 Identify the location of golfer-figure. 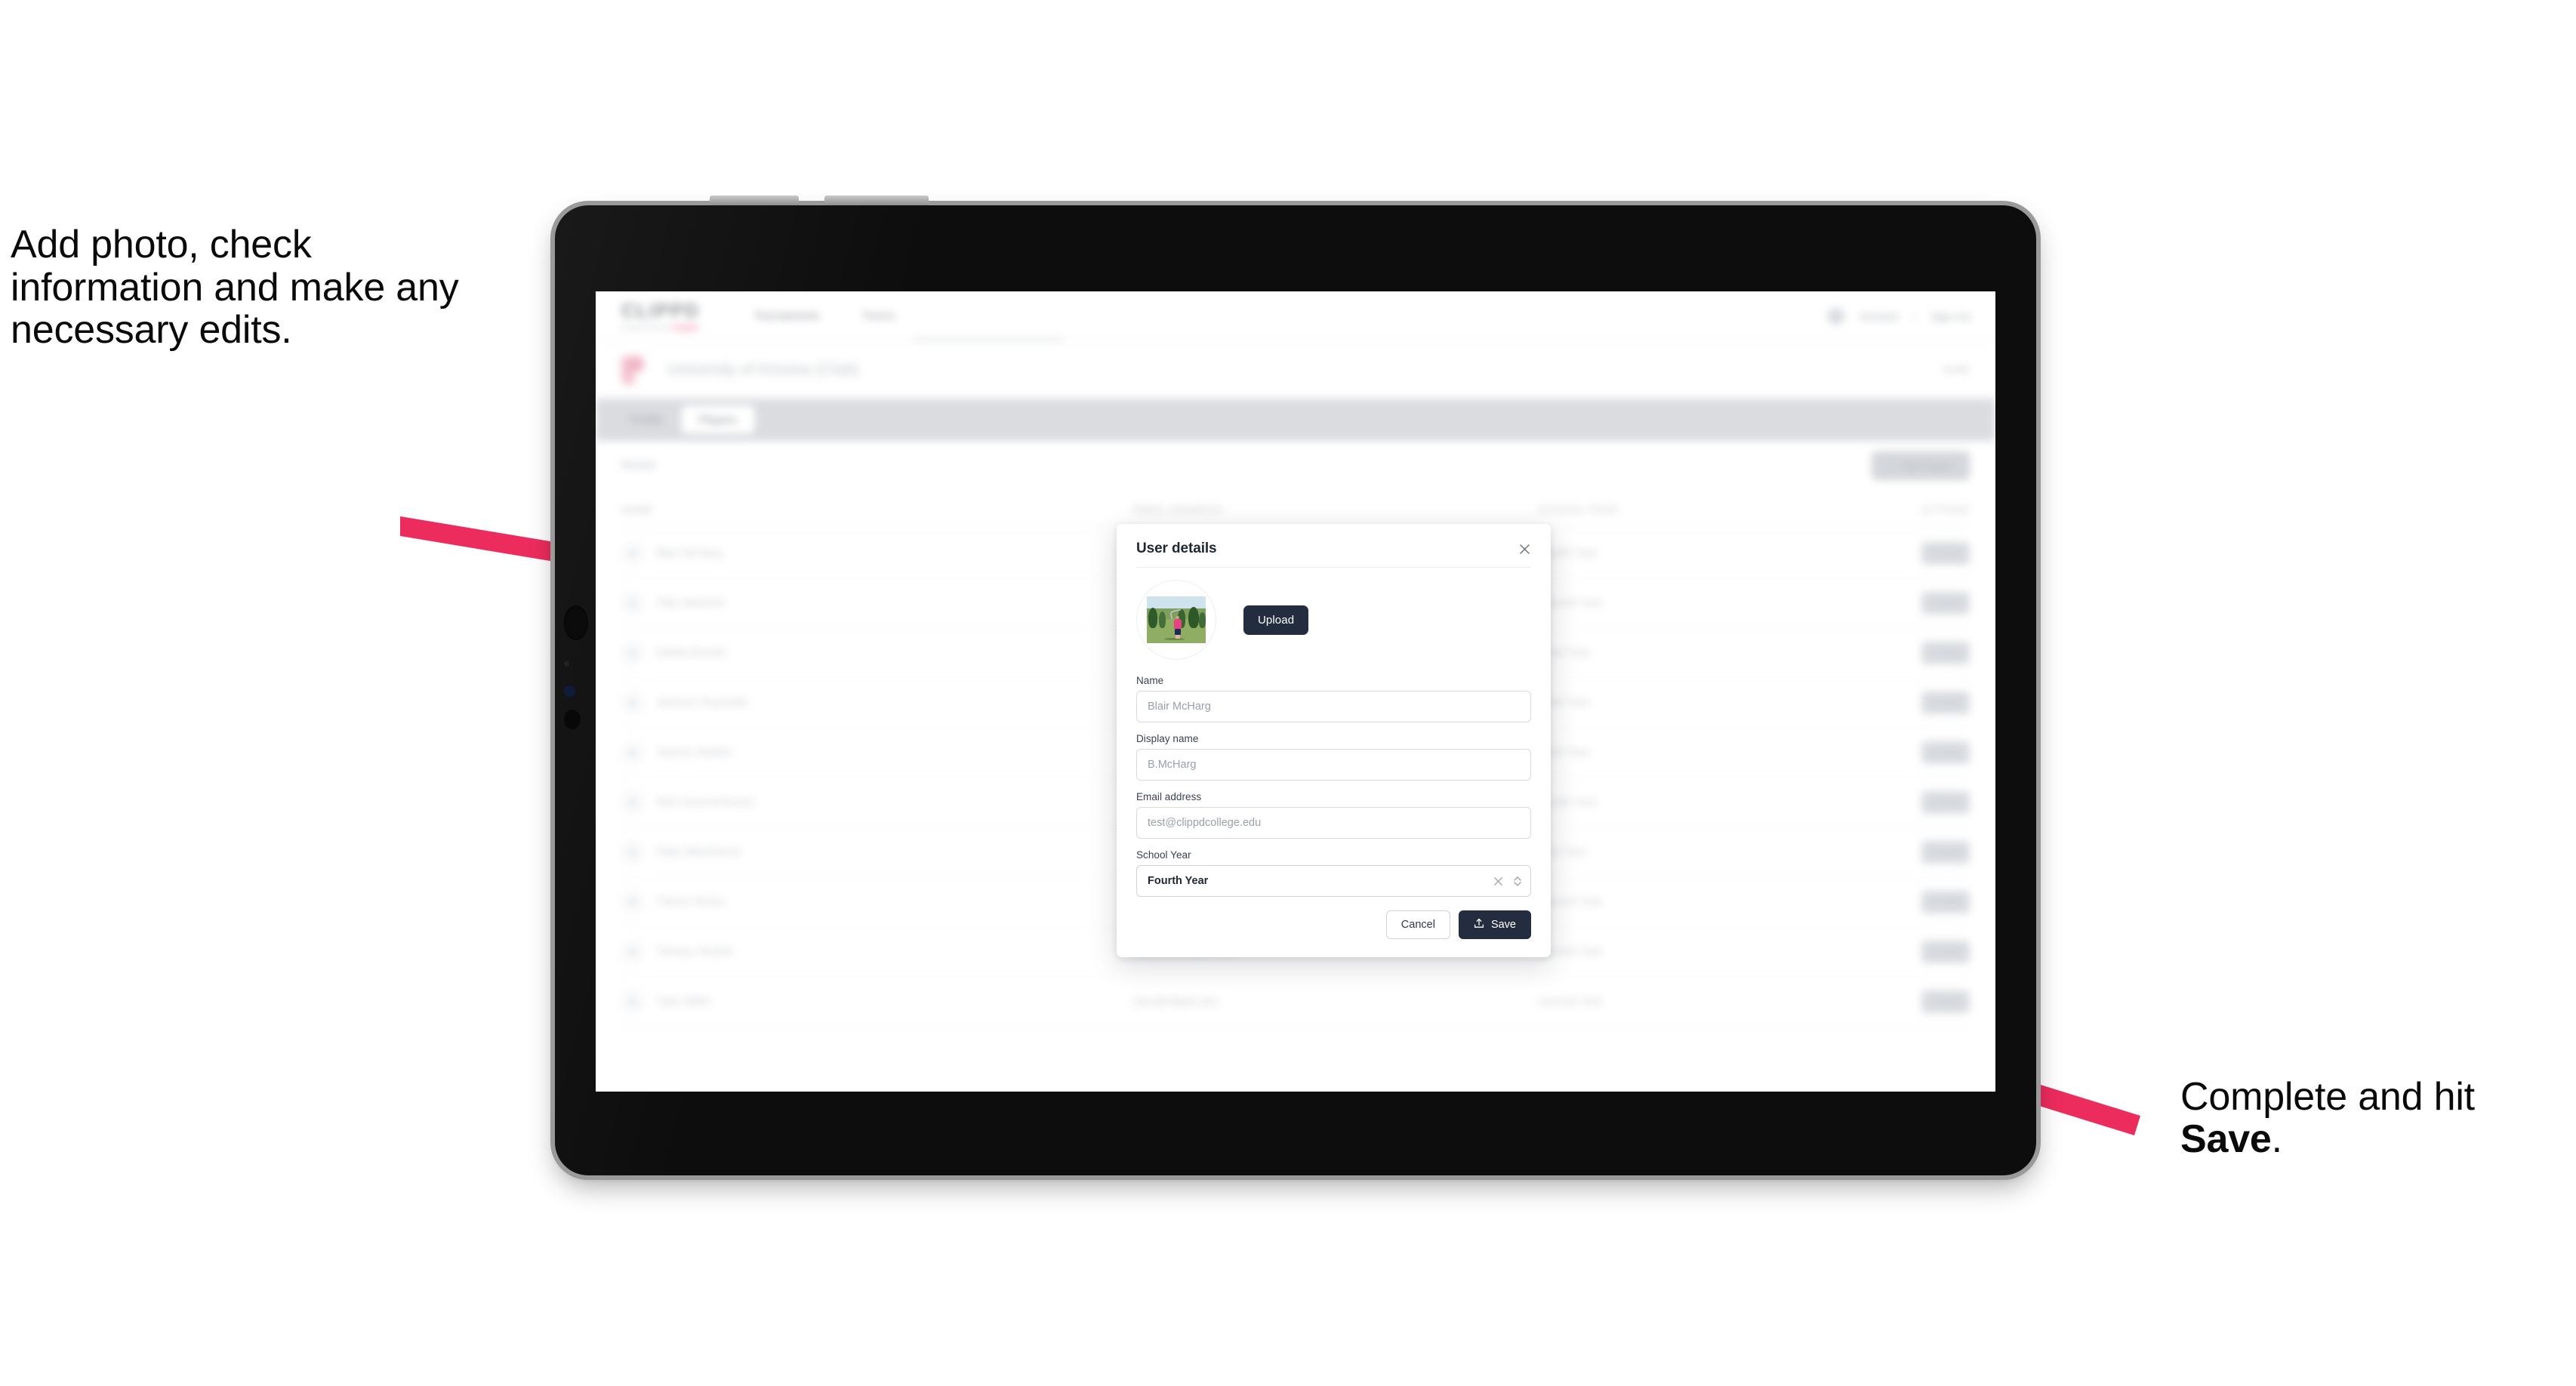
(1176, 623).